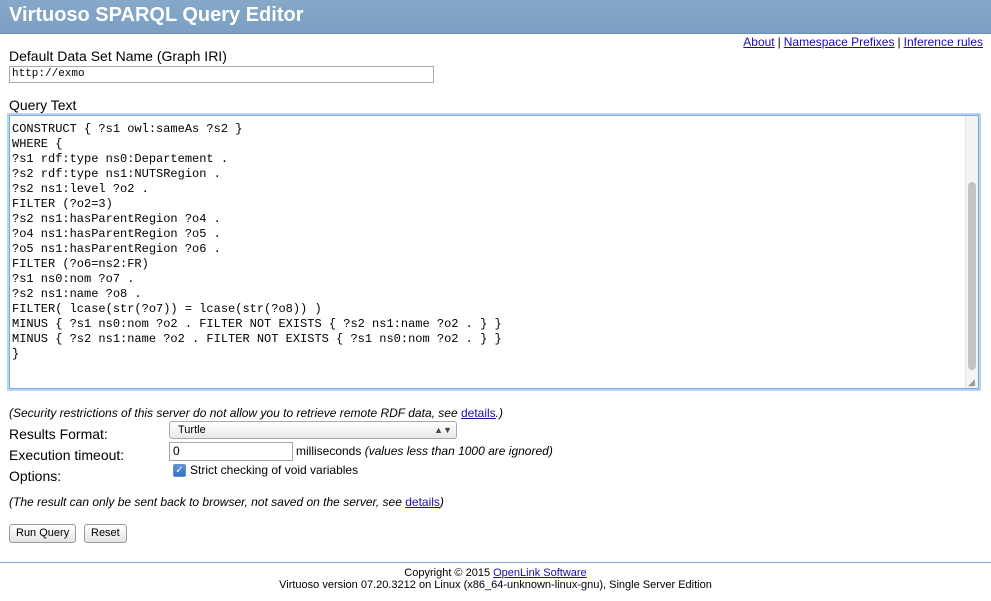 The height and width of the screenshot is (601, 991). I want to click on run-query-button: Run Query, so click(43, 533).